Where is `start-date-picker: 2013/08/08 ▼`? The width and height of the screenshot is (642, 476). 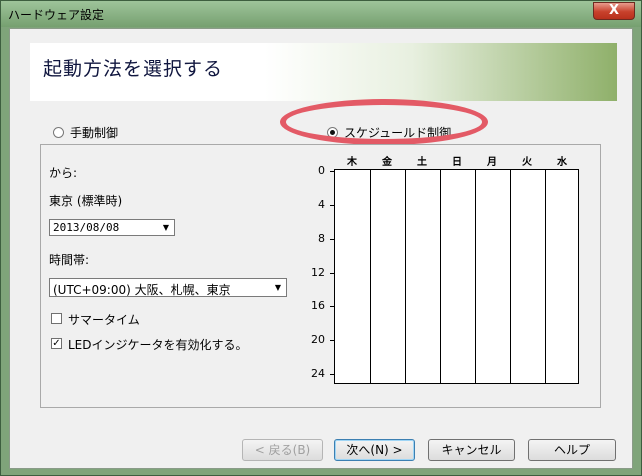 start-date-picker: 2013/08/08 ▼ is located at coordinates (112, 227).